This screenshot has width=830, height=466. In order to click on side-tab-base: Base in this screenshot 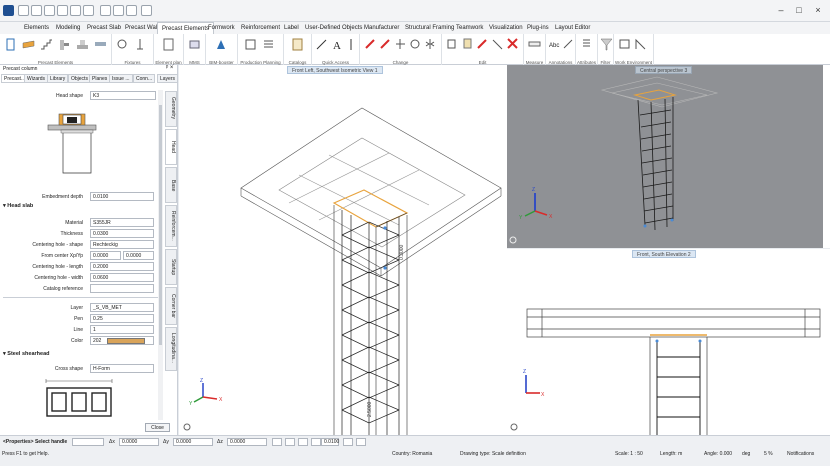, I will do `click(171, 185)`.